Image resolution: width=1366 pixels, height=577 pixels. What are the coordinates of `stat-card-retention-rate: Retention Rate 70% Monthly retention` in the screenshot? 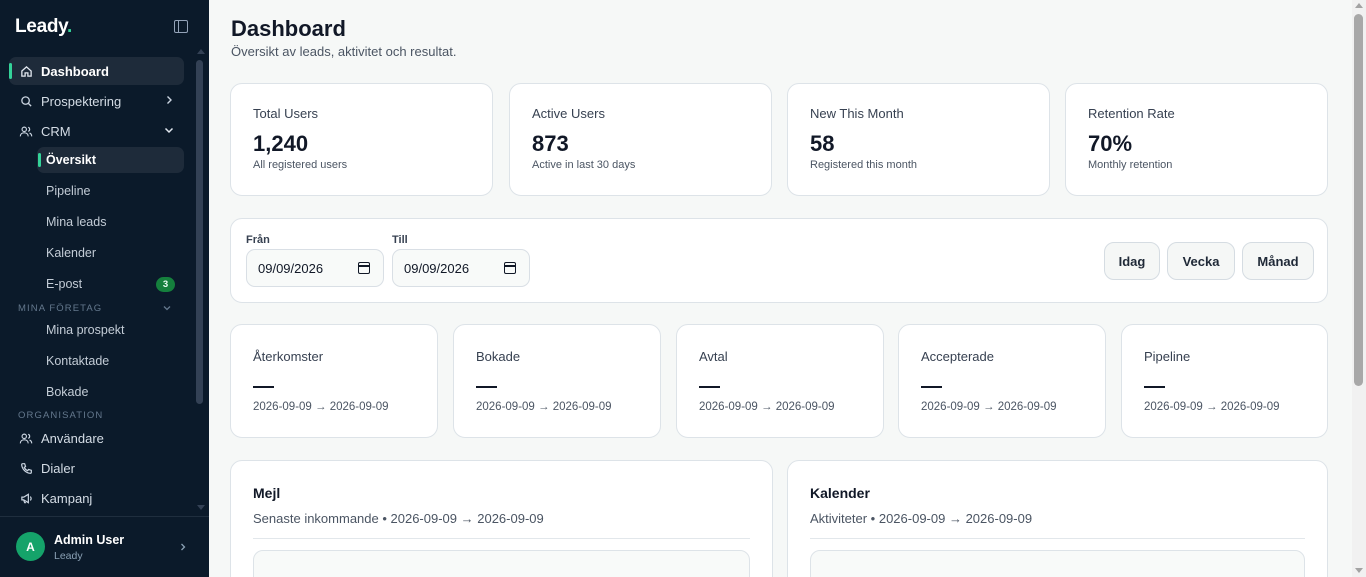 It's located at (1196, 139).